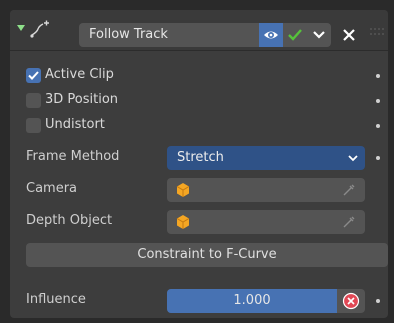  I want to click on constraint-name-field: Follow Track, so click(169, 35).